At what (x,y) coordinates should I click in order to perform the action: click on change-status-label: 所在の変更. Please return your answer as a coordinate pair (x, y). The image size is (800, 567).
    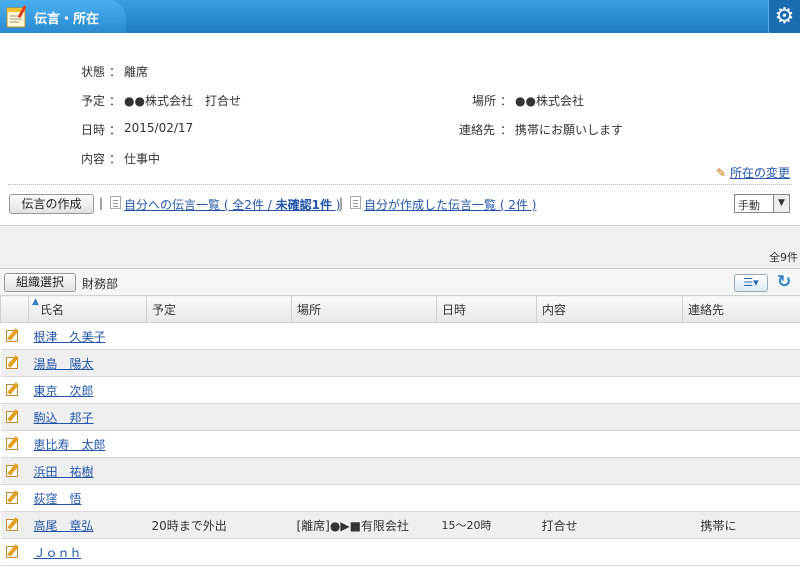
    Looking at the image, I should click on (760, 173).